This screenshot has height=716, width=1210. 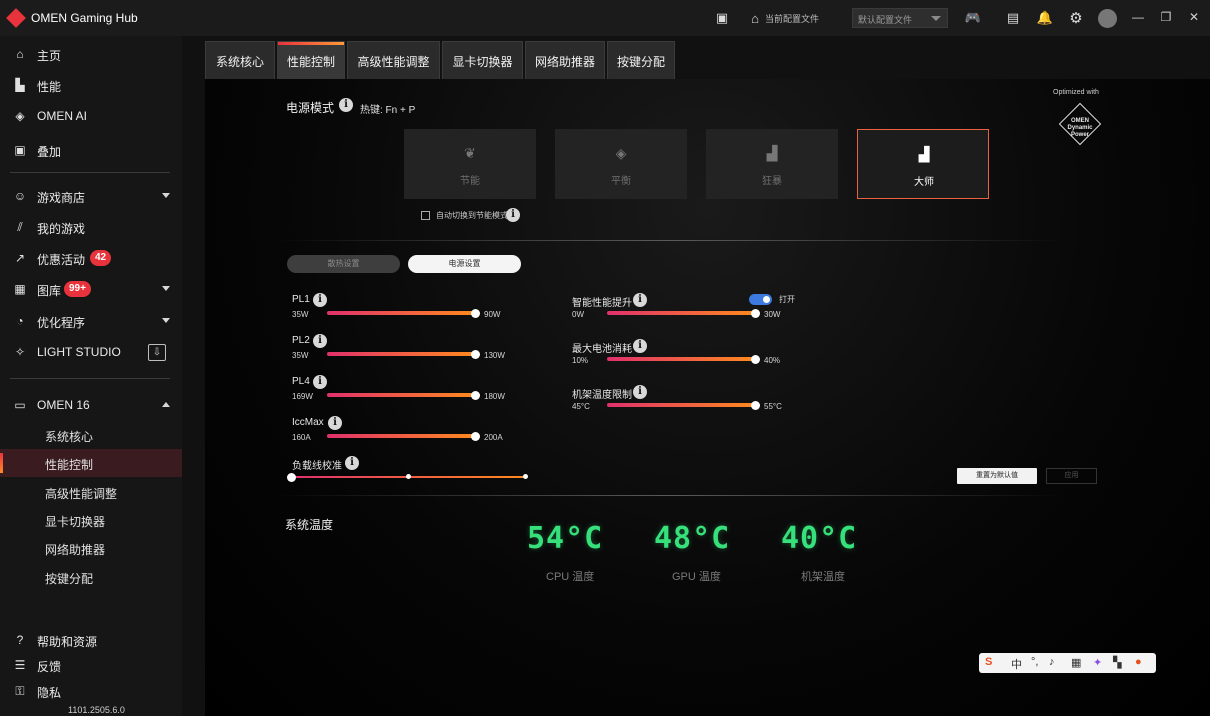 I want to click on bell-icon: 🔔, so click(x=1045, y=18).